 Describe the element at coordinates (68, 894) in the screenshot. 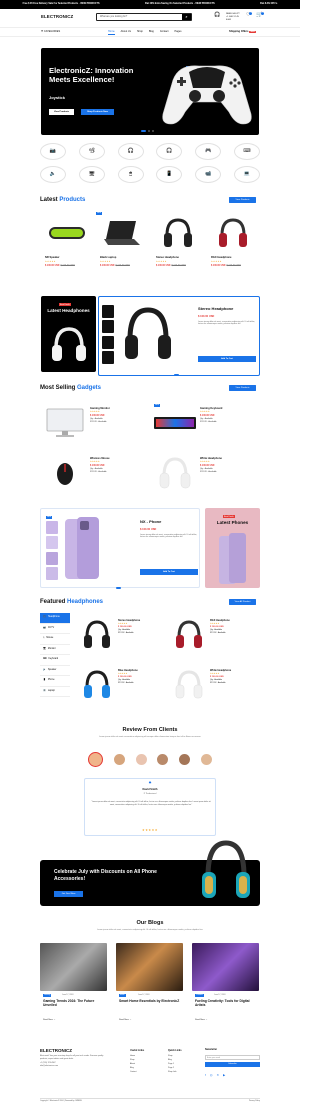

I see `get-deal-button: Get Deal Now` at that location.